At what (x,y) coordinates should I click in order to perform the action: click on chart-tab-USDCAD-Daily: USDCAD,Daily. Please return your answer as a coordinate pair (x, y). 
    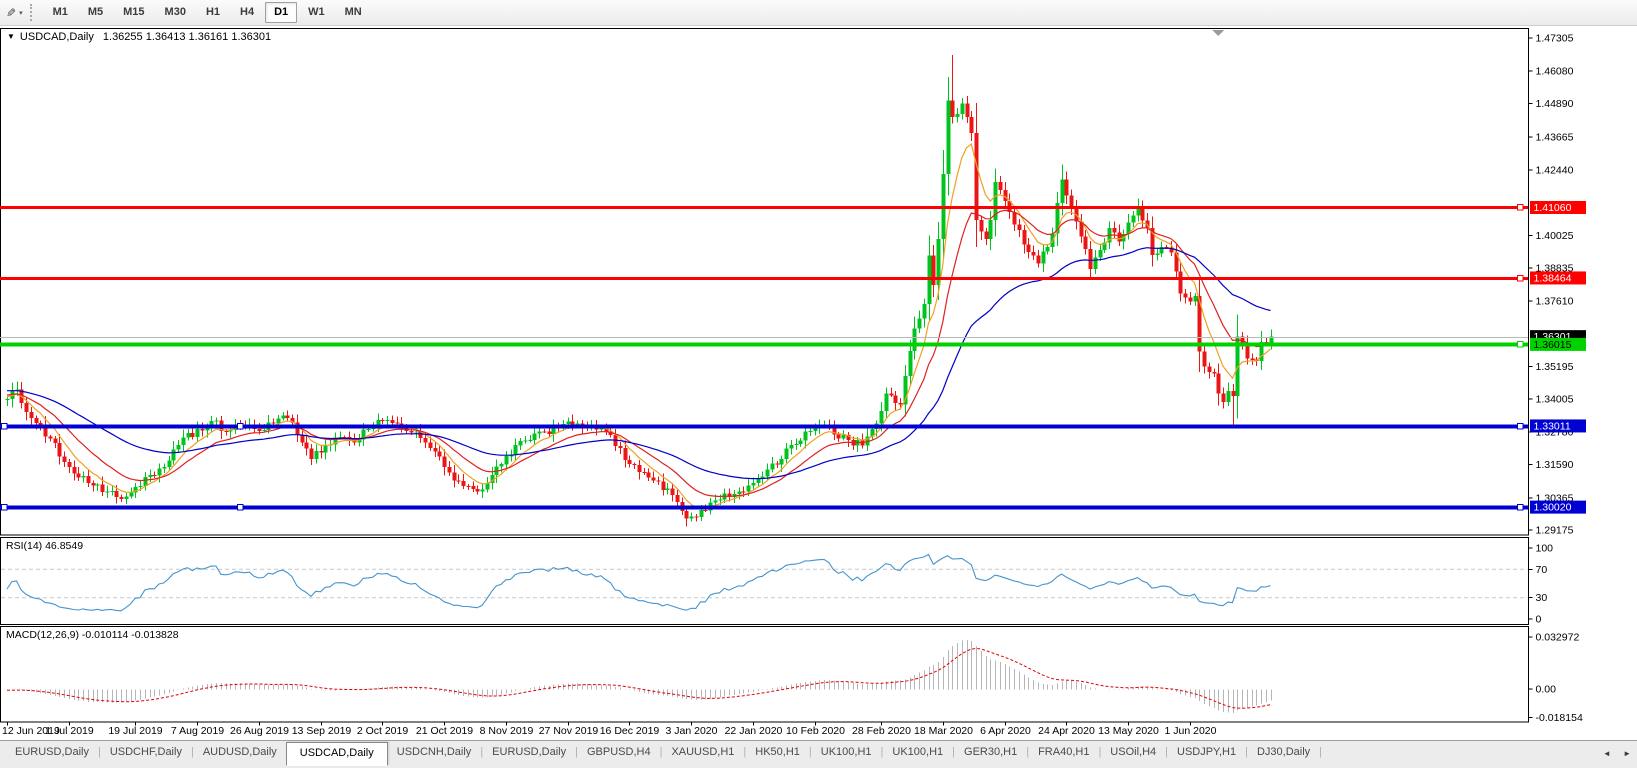
    Looking at the image, I should click on (336, 754).